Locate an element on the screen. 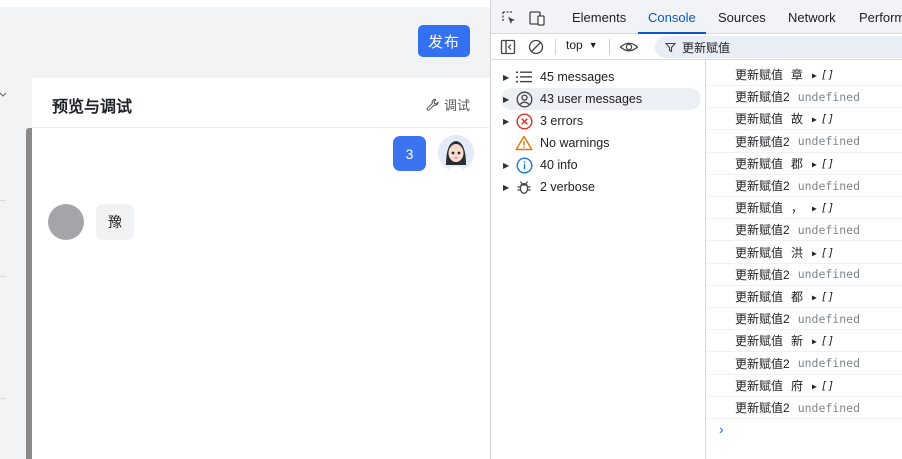 The height and width of the screenshot is (459, 902). console-toolbar: top ▼ 更新赋值 is located at coordinates (696, 47).